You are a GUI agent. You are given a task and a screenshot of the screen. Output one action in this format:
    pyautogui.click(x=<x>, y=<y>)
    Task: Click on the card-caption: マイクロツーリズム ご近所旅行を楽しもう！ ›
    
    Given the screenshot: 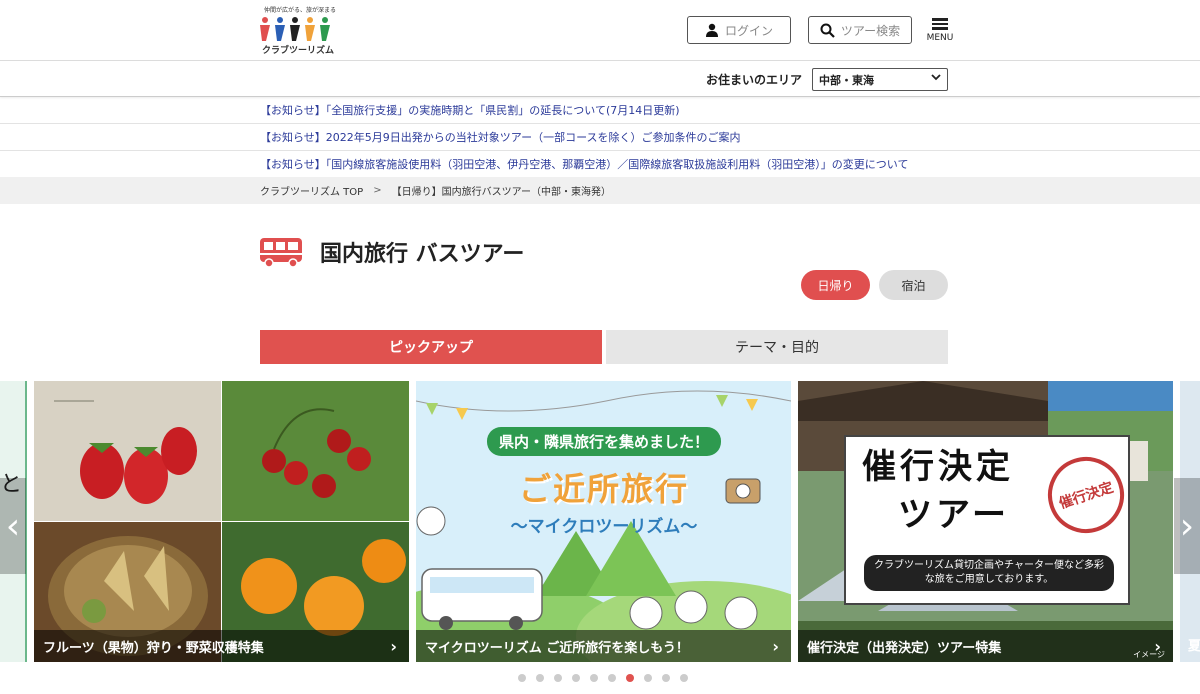 What is the action you would take?
    pyautogui.click(x=603, y=646)
    